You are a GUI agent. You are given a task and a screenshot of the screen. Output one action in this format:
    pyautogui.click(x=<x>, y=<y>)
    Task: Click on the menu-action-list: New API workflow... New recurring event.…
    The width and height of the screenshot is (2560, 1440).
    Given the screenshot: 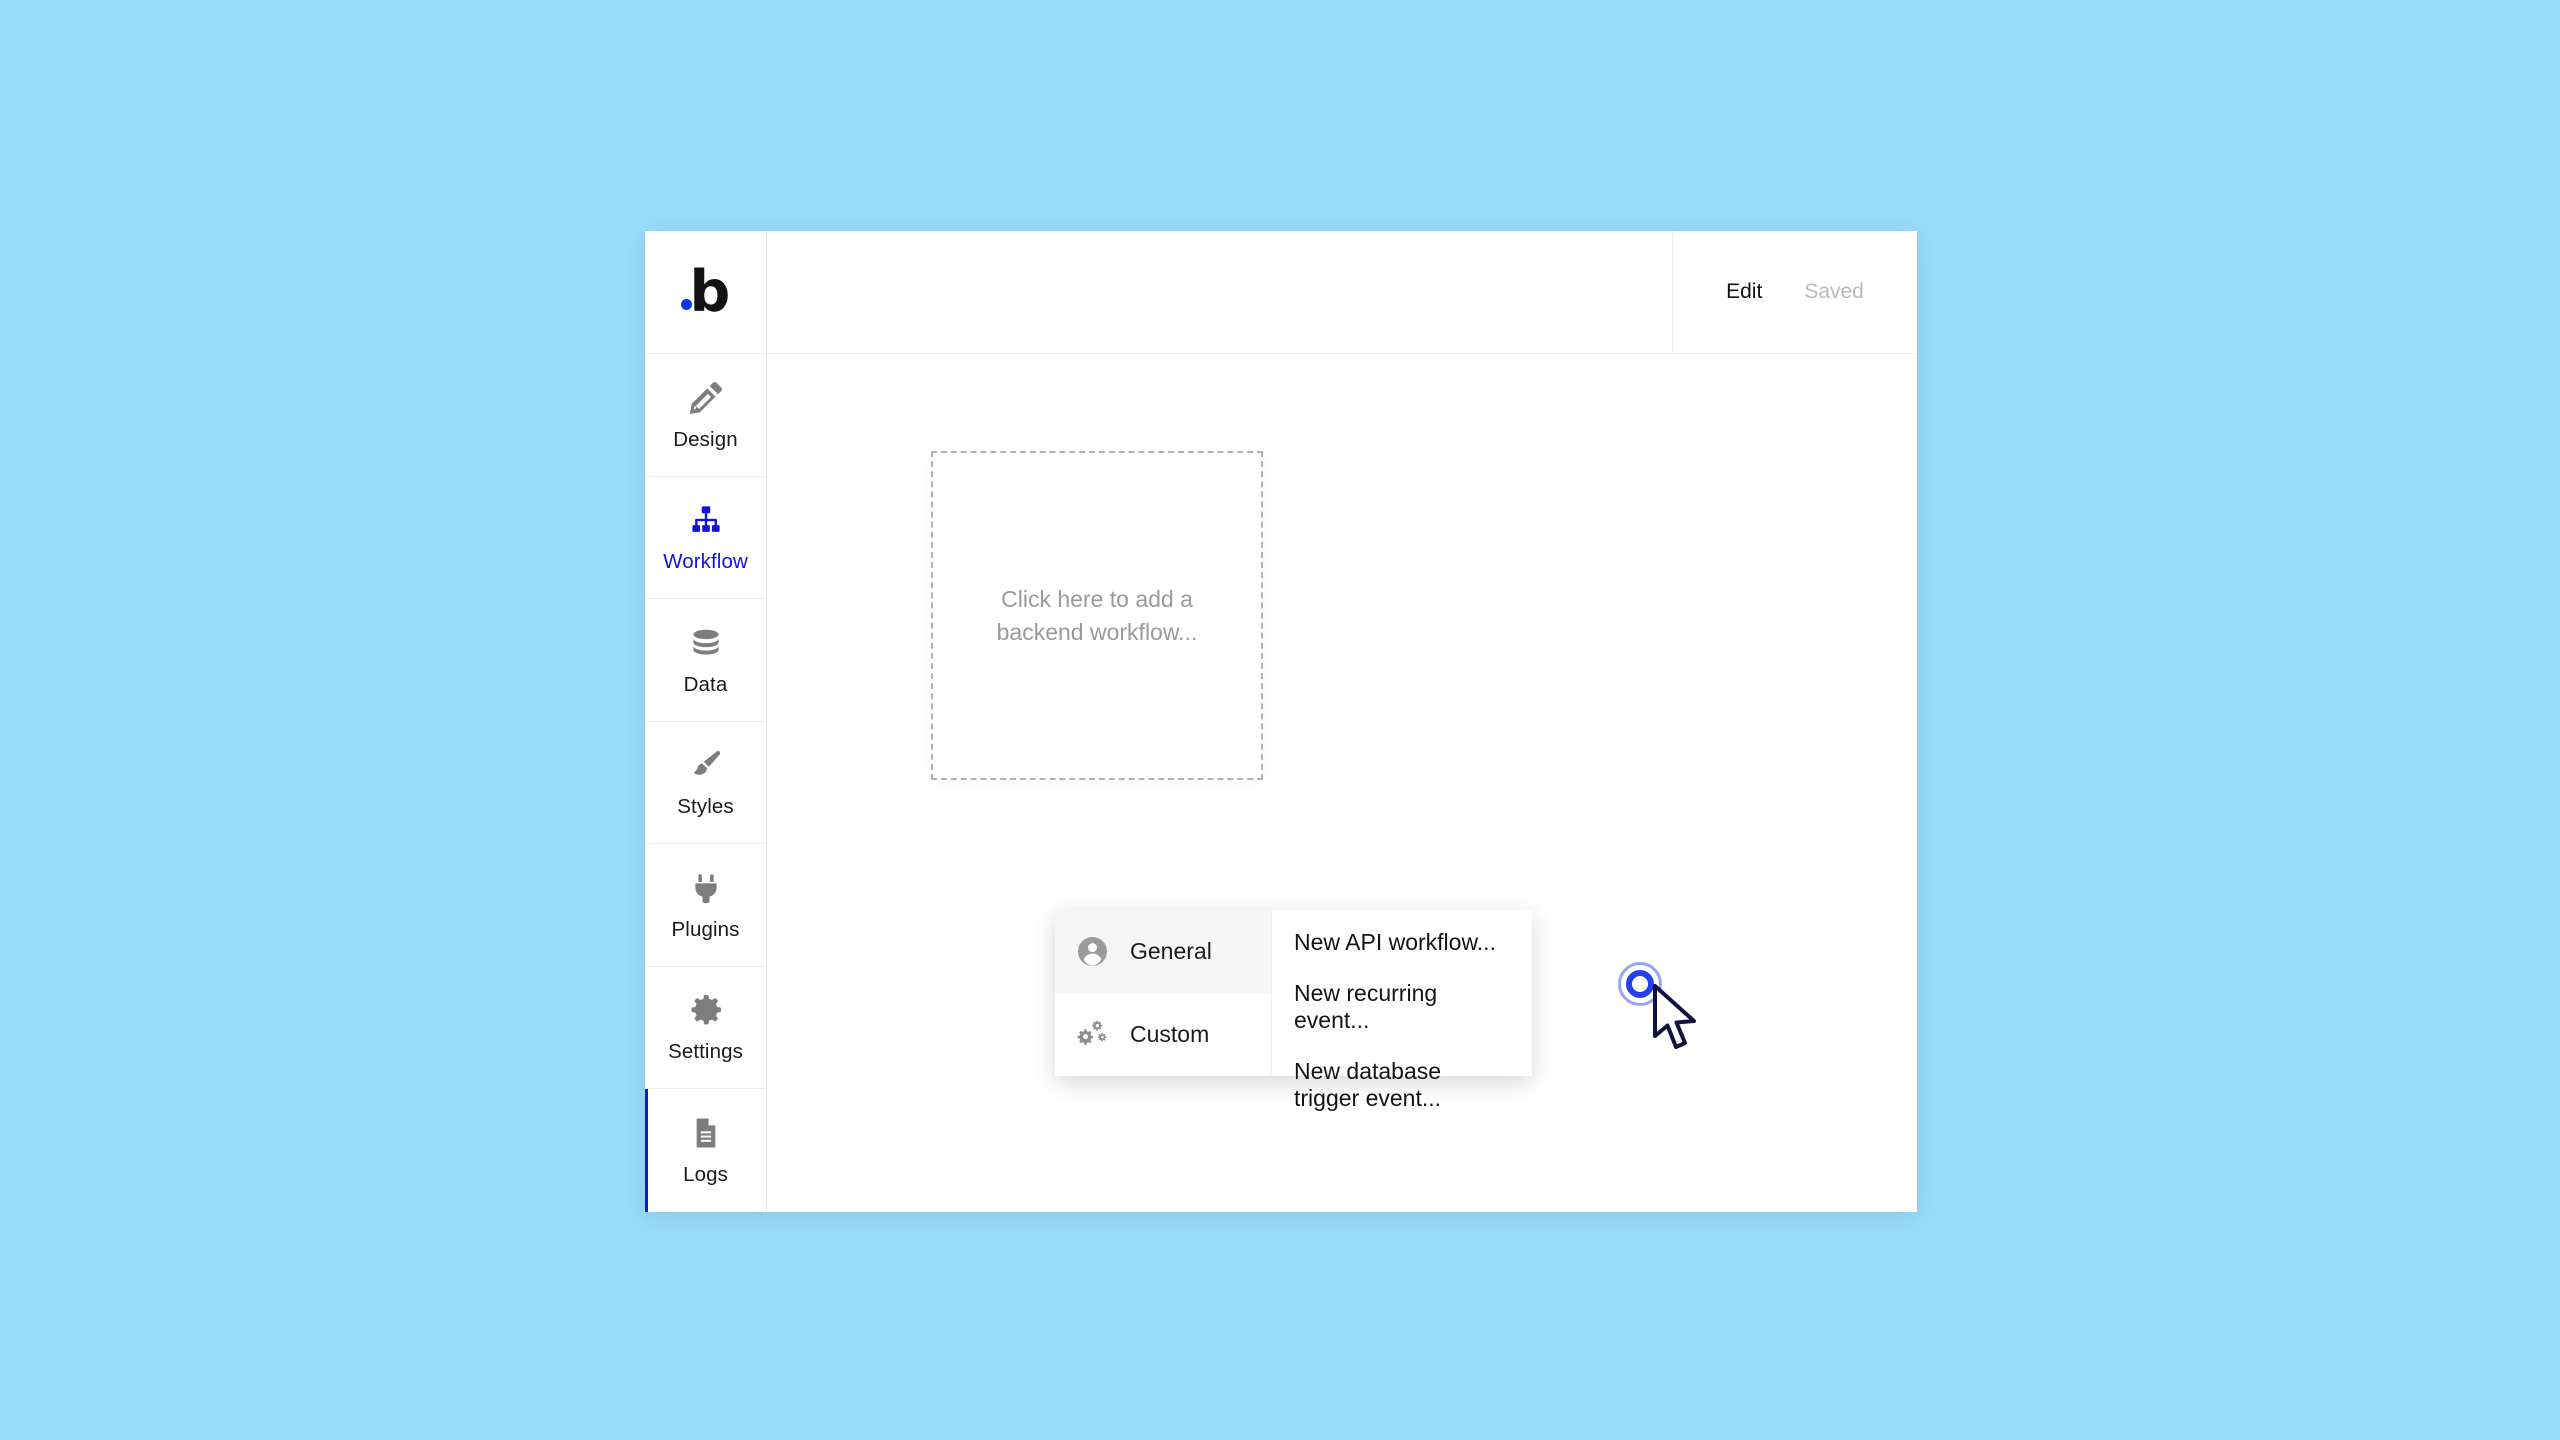 What is the action you would take?
    pyautogui.click(x=1402, y=1010)
    